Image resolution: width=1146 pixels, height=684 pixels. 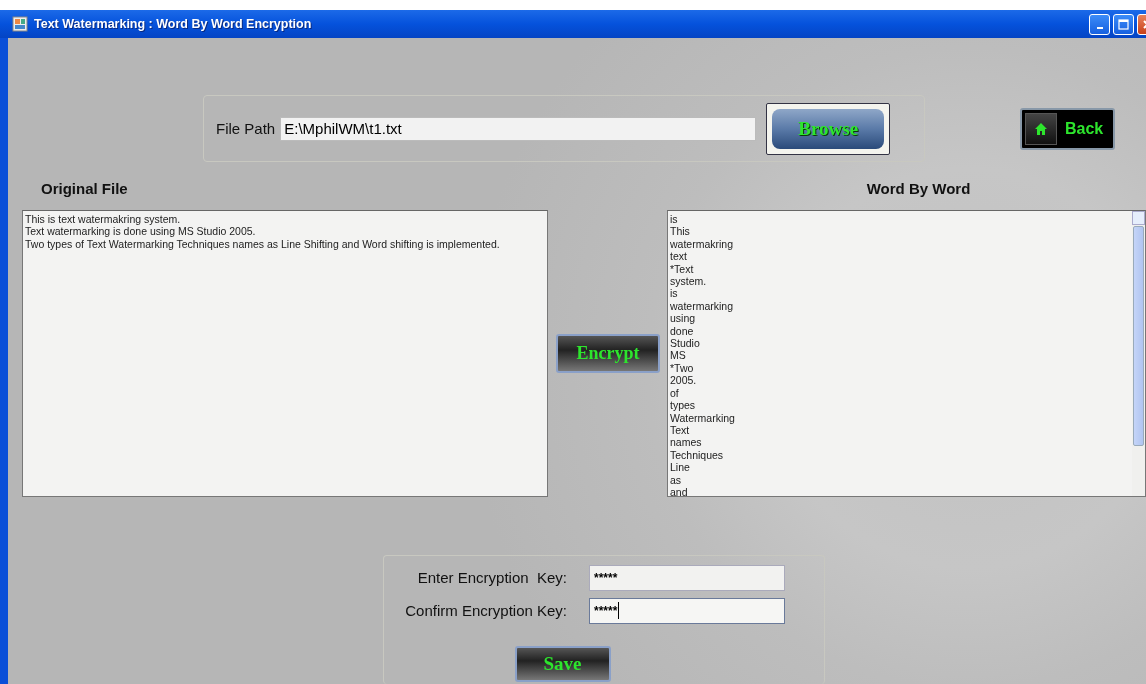 I want to click on word-line: MS, so click(x=678, y=355).